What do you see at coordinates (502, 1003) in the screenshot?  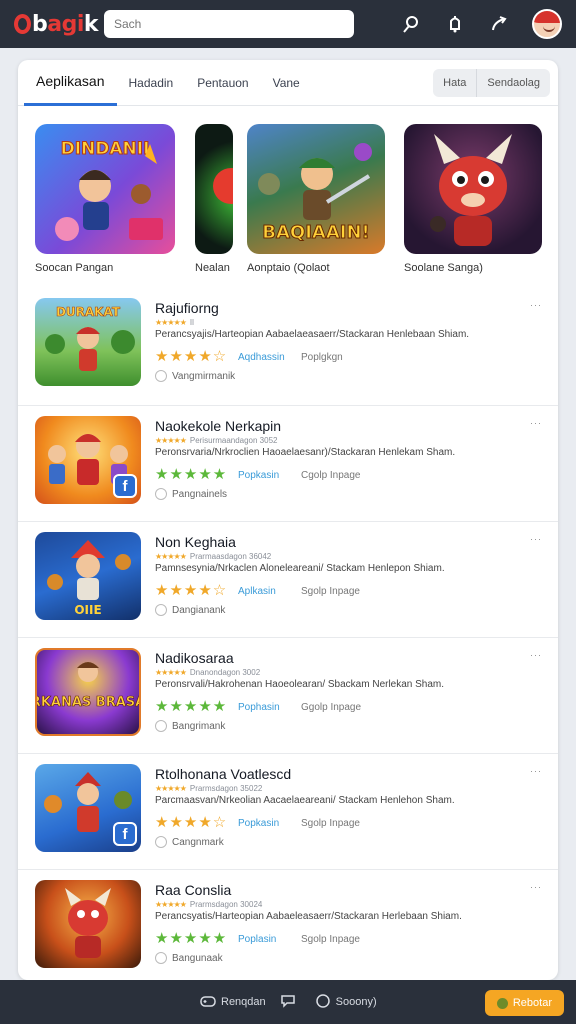 I see `coin-icon` at bounding box center [502, 1003].